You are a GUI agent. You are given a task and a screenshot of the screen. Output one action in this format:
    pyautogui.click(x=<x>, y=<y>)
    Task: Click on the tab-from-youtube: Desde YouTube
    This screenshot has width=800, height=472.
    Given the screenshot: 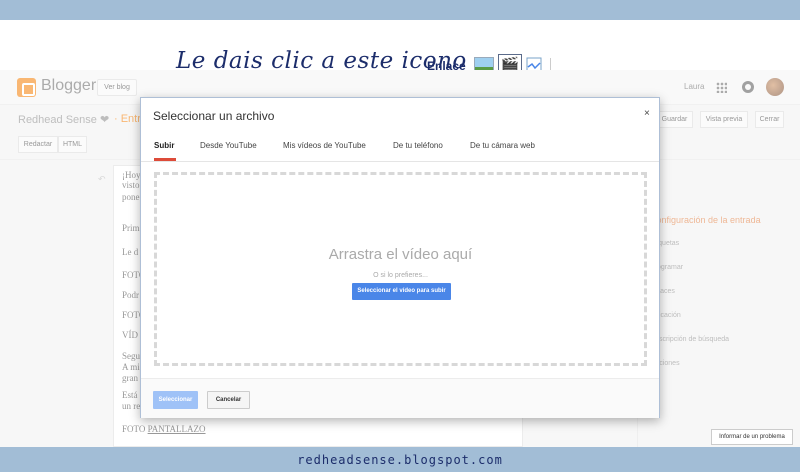 What is the action you would take?
    pyautogui.click(x=228, y=145)
    